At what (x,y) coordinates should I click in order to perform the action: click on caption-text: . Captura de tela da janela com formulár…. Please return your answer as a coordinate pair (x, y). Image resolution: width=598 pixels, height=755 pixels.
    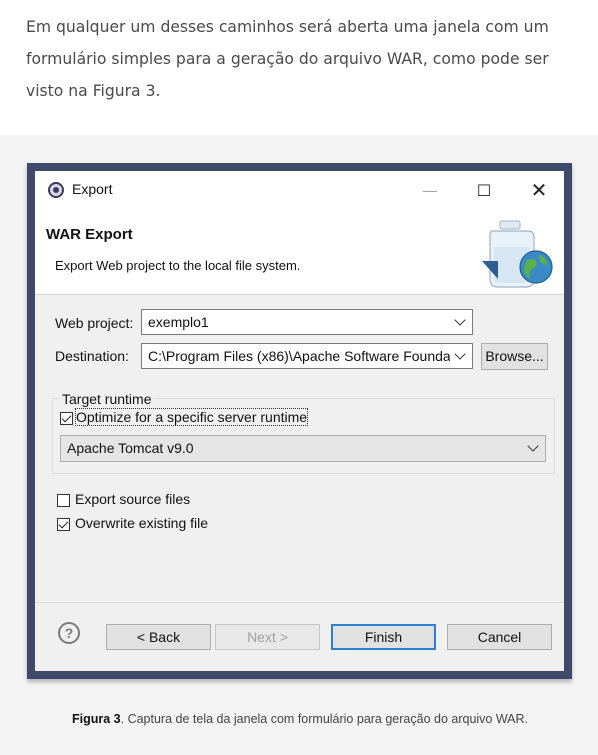
    Looking at the image, I should click on (324, 719).